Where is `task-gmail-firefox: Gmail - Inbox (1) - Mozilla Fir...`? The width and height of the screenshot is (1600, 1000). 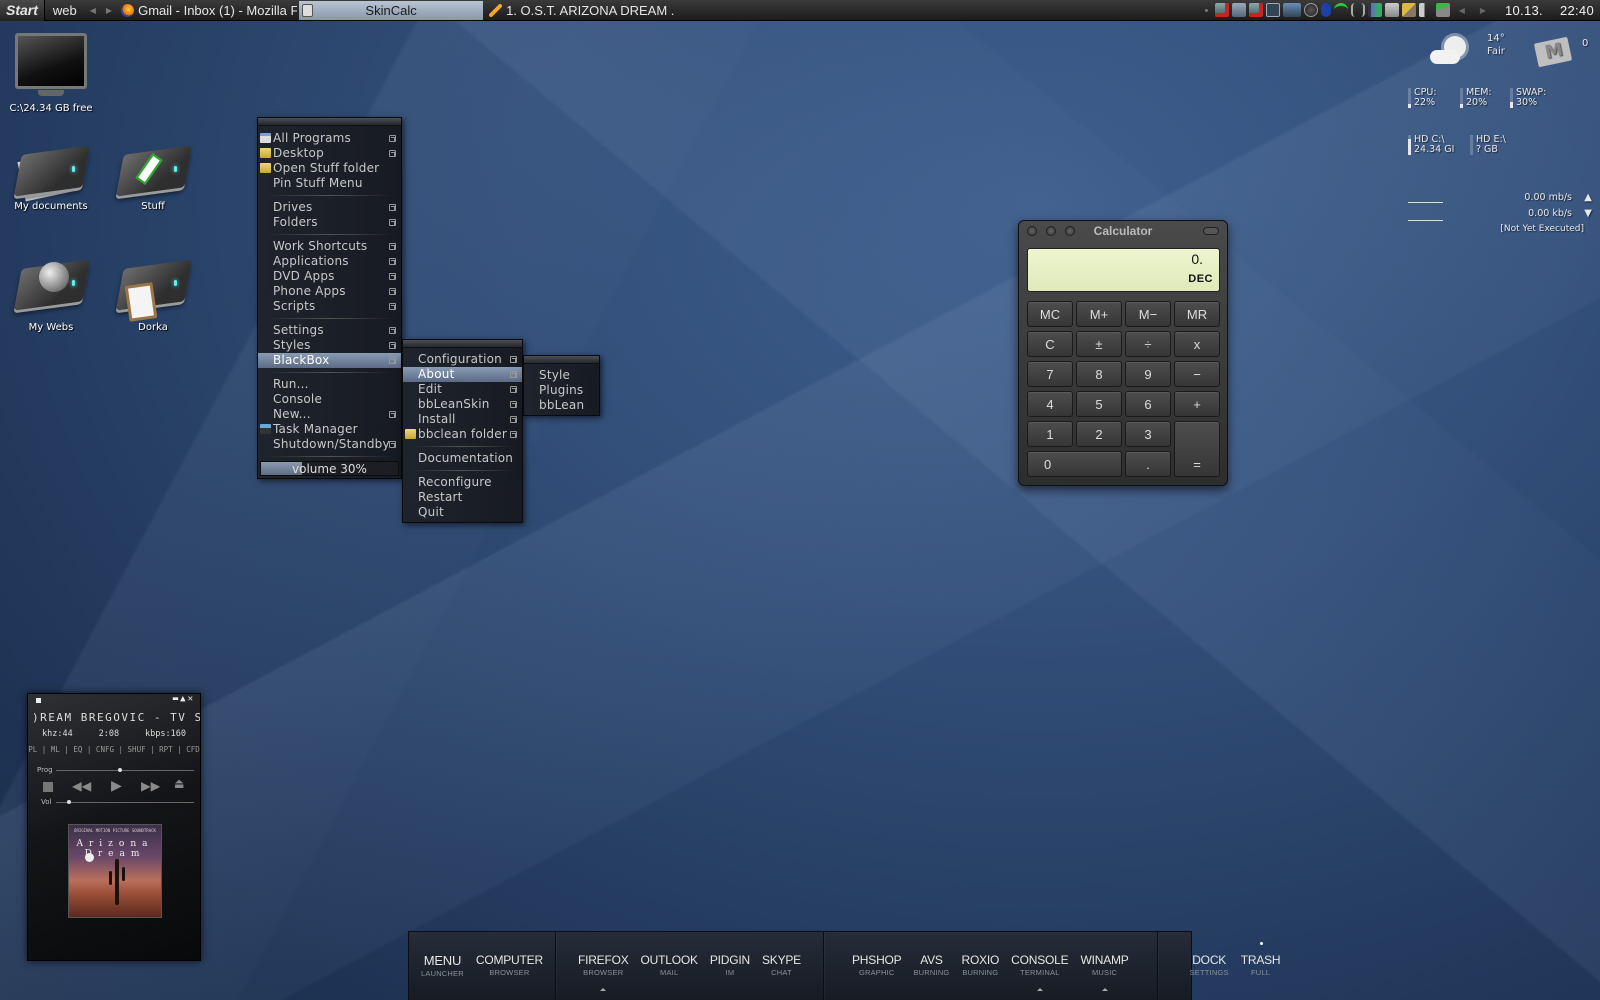 task-gmail-firefox: Gmail - Inbox (1) - Mozilla Fir... is located at coordinates (207, 10).